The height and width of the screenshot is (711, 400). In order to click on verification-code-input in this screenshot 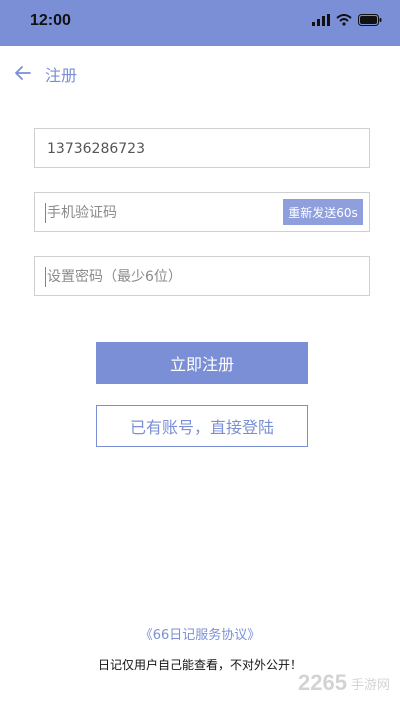, I will do `click(167, 213)`.